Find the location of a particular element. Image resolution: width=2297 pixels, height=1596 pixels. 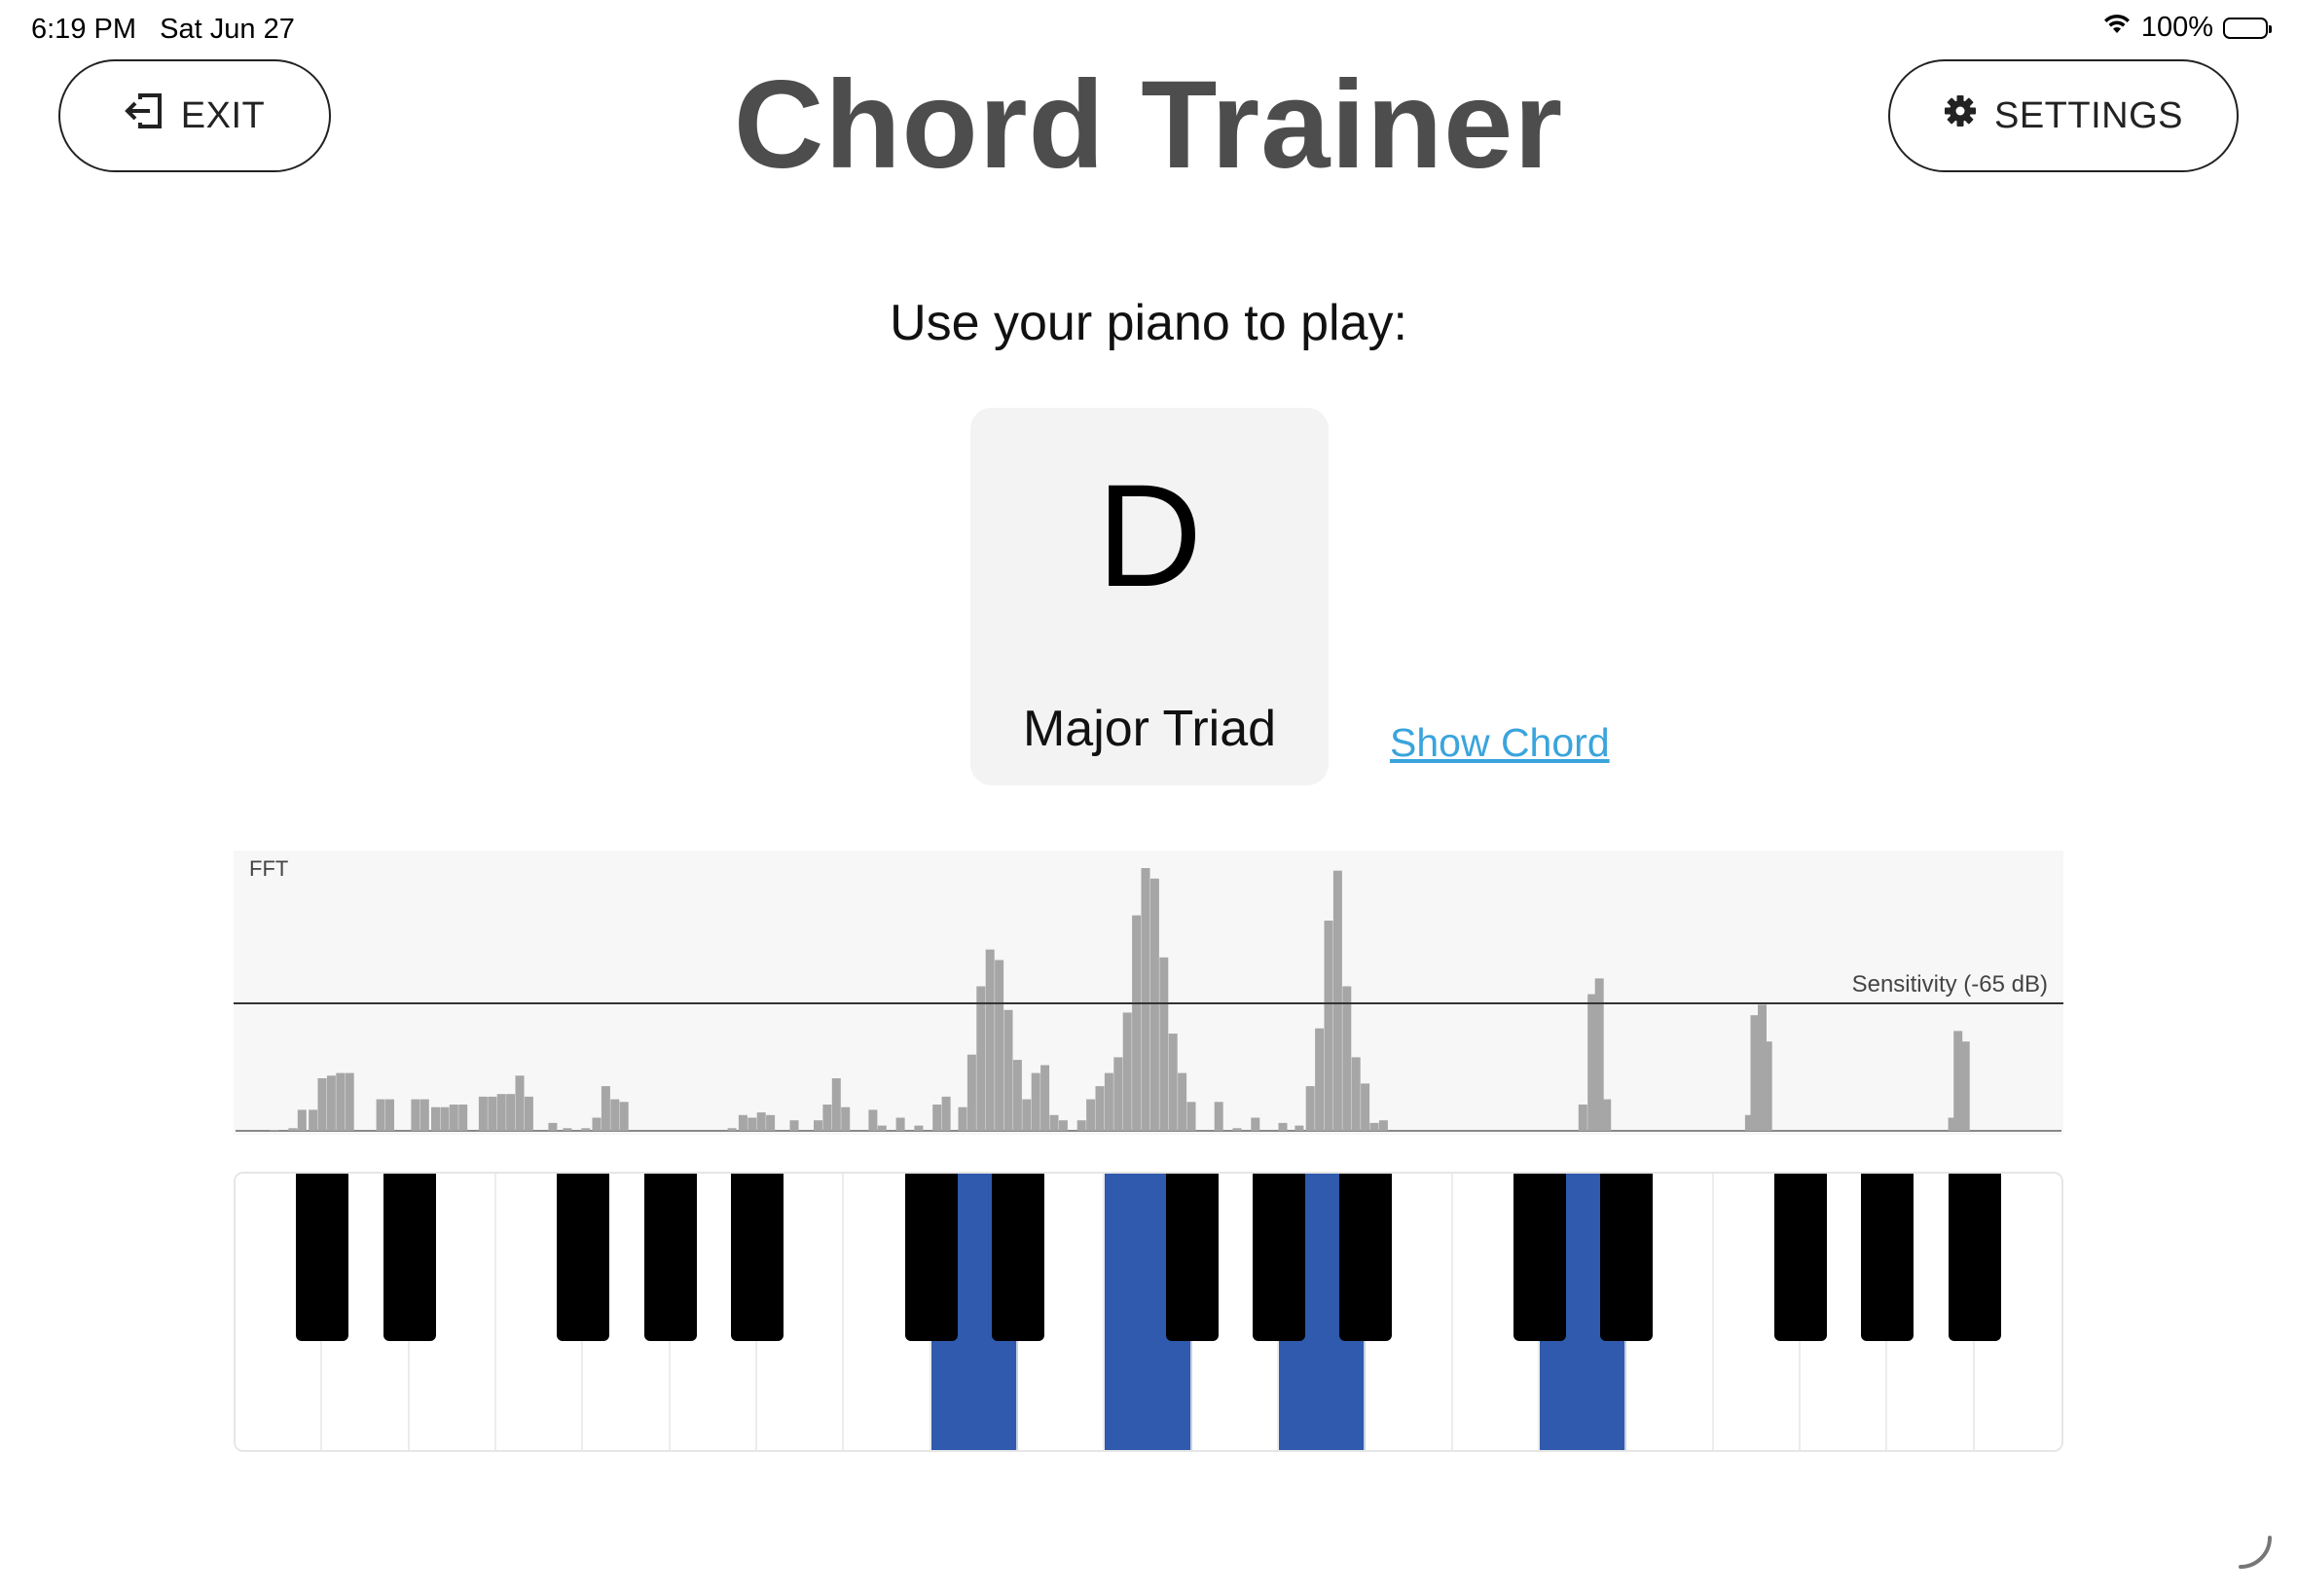

play-prompt: Use your piano to play: is located at coordinates (1148, 323).